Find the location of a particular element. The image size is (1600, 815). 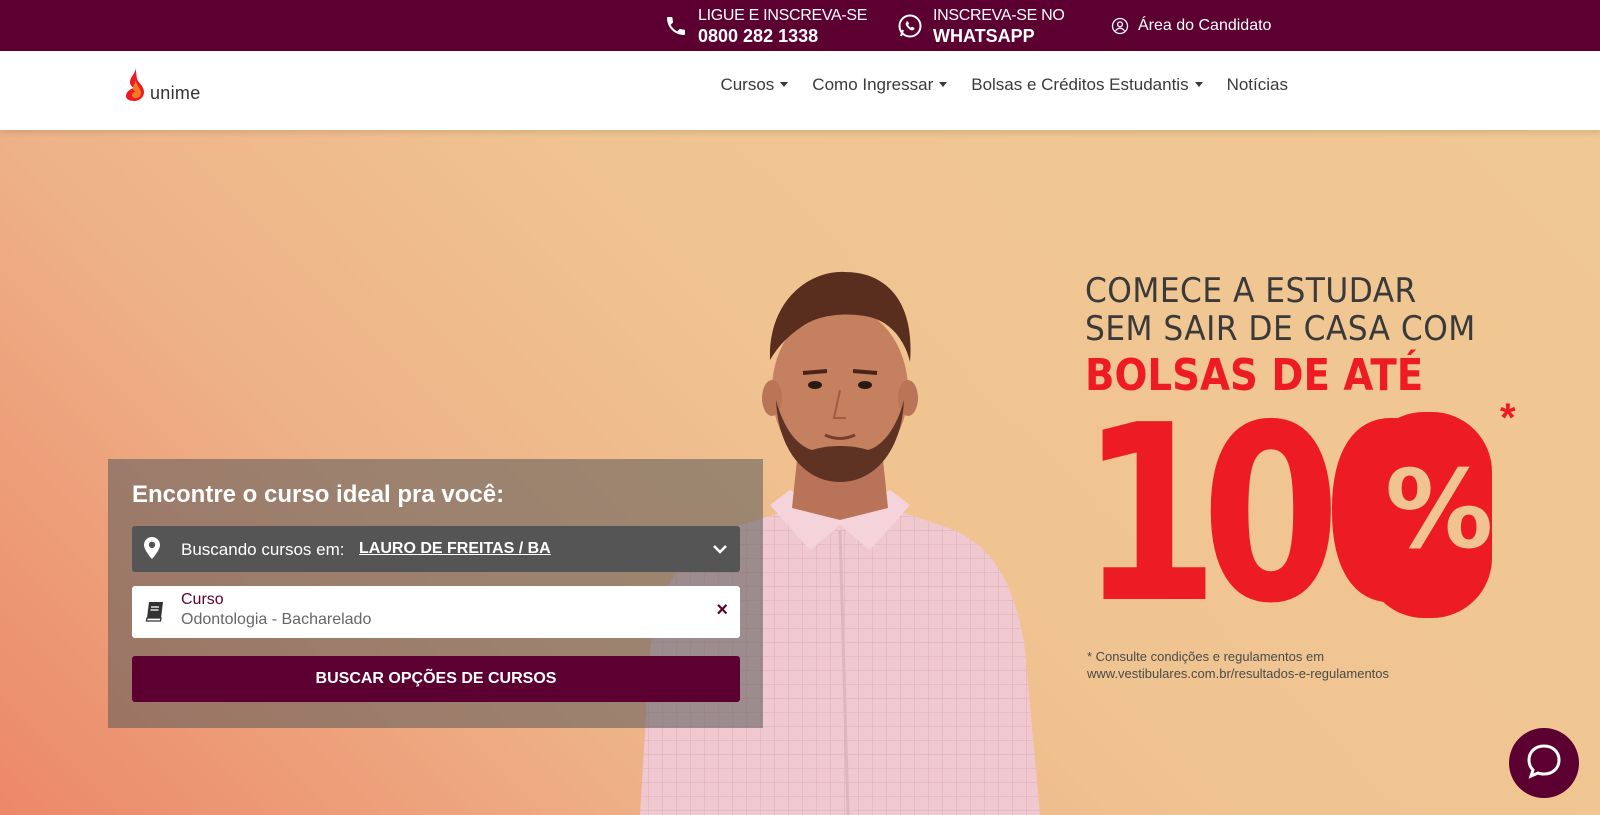

promo-percentage: 100 % * is located at coordinates (1301, 515).